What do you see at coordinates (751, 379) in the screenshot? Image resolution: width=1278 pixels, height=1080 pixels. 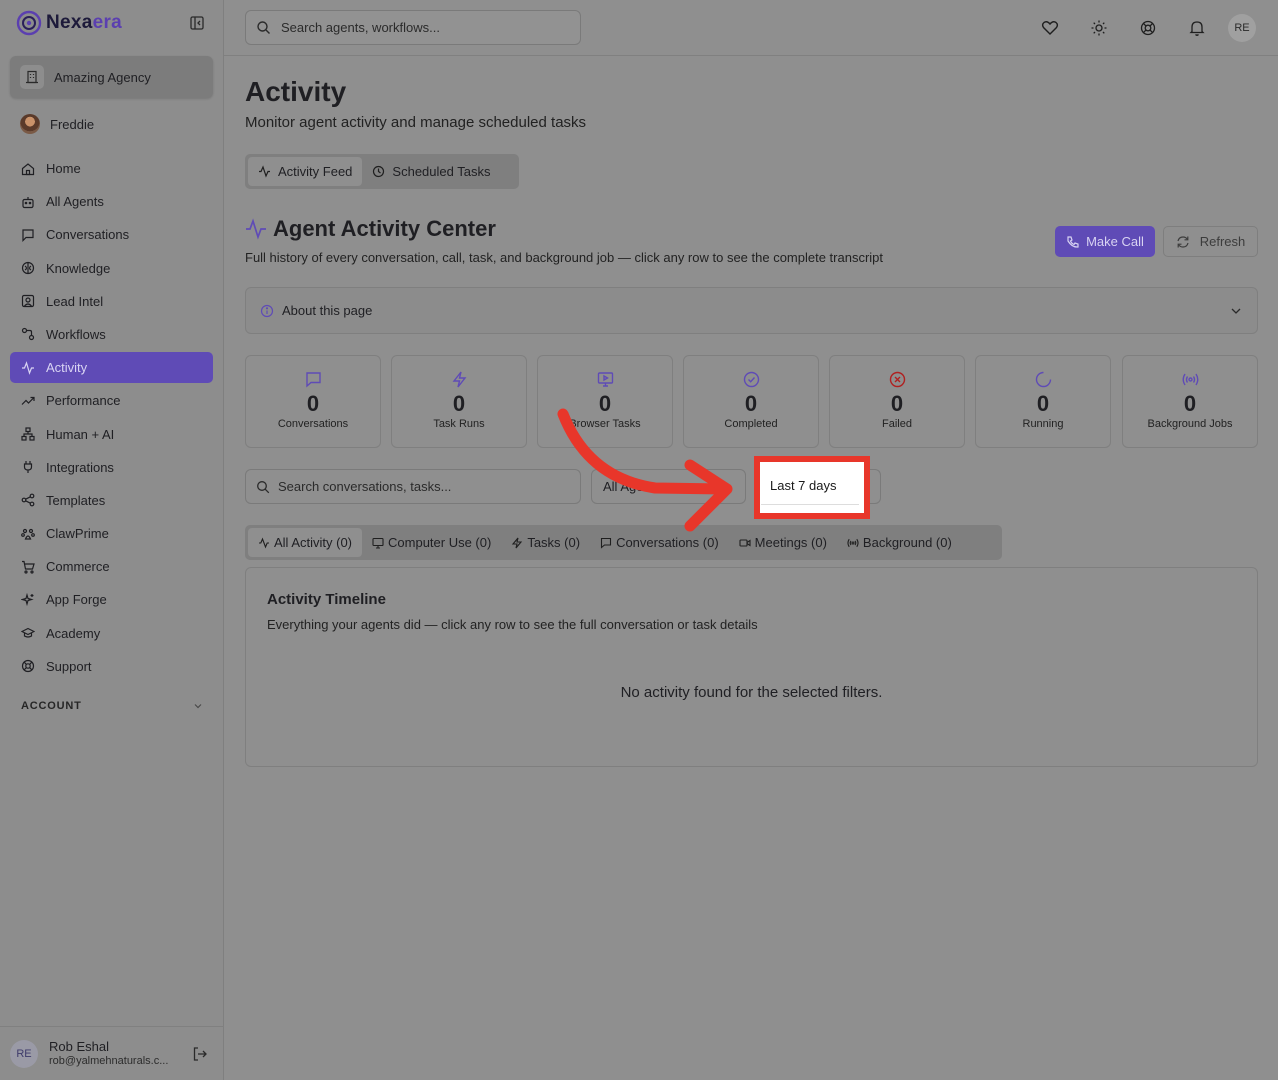 I see `check-circle-icon` at bounding box center [751, 379].